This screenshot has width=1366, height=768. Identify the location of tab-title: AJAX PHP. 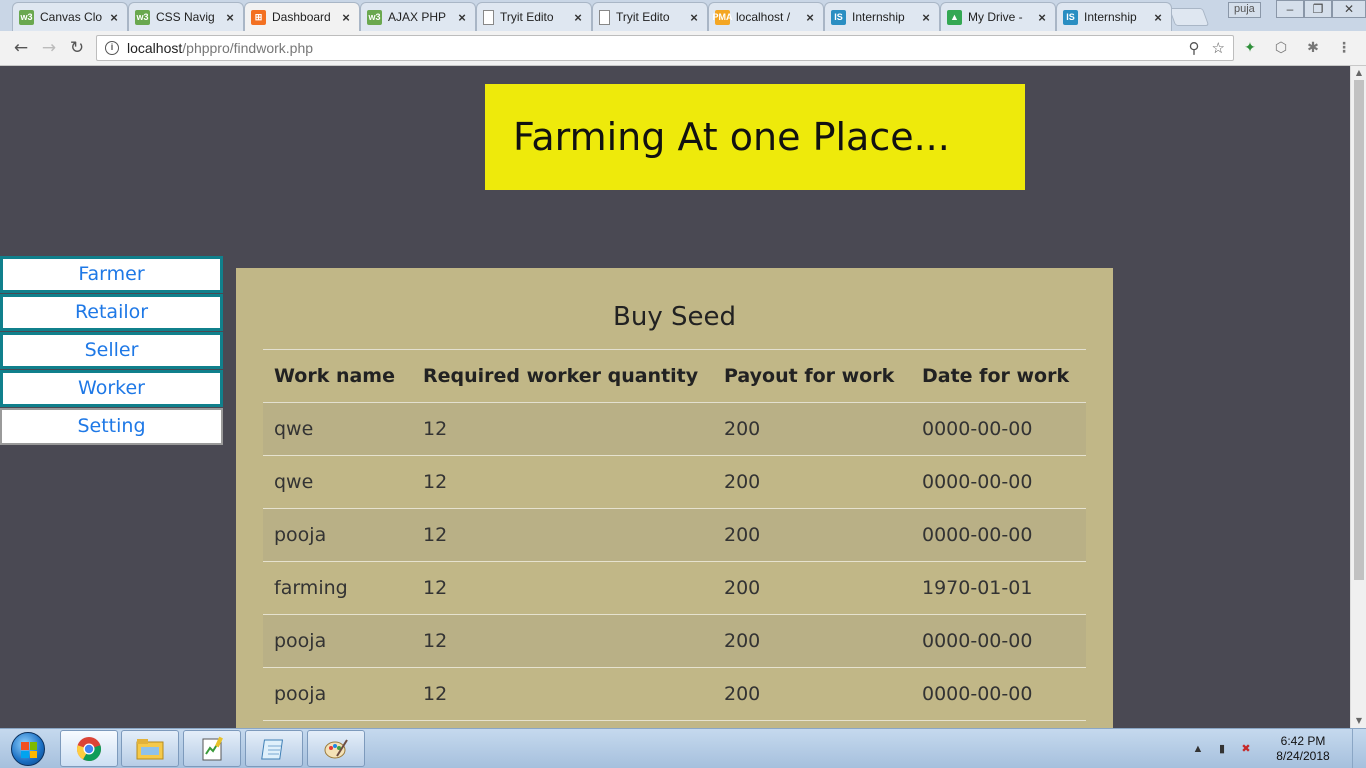
(417, 17).